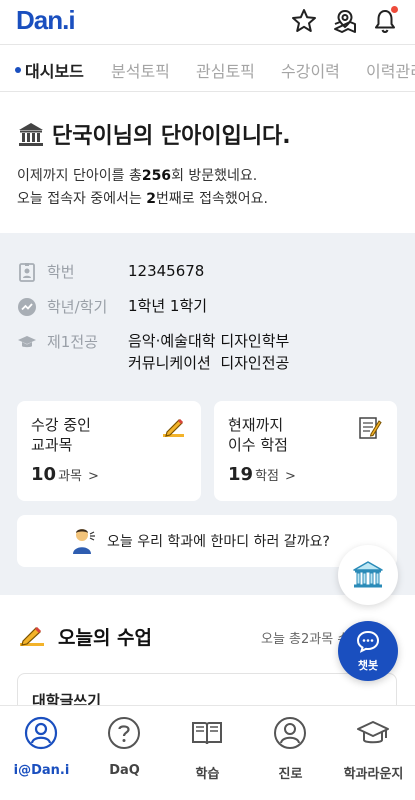 The height and width of the screenshot is (800, 415). I want to click on library-icon, so click(368, 574).